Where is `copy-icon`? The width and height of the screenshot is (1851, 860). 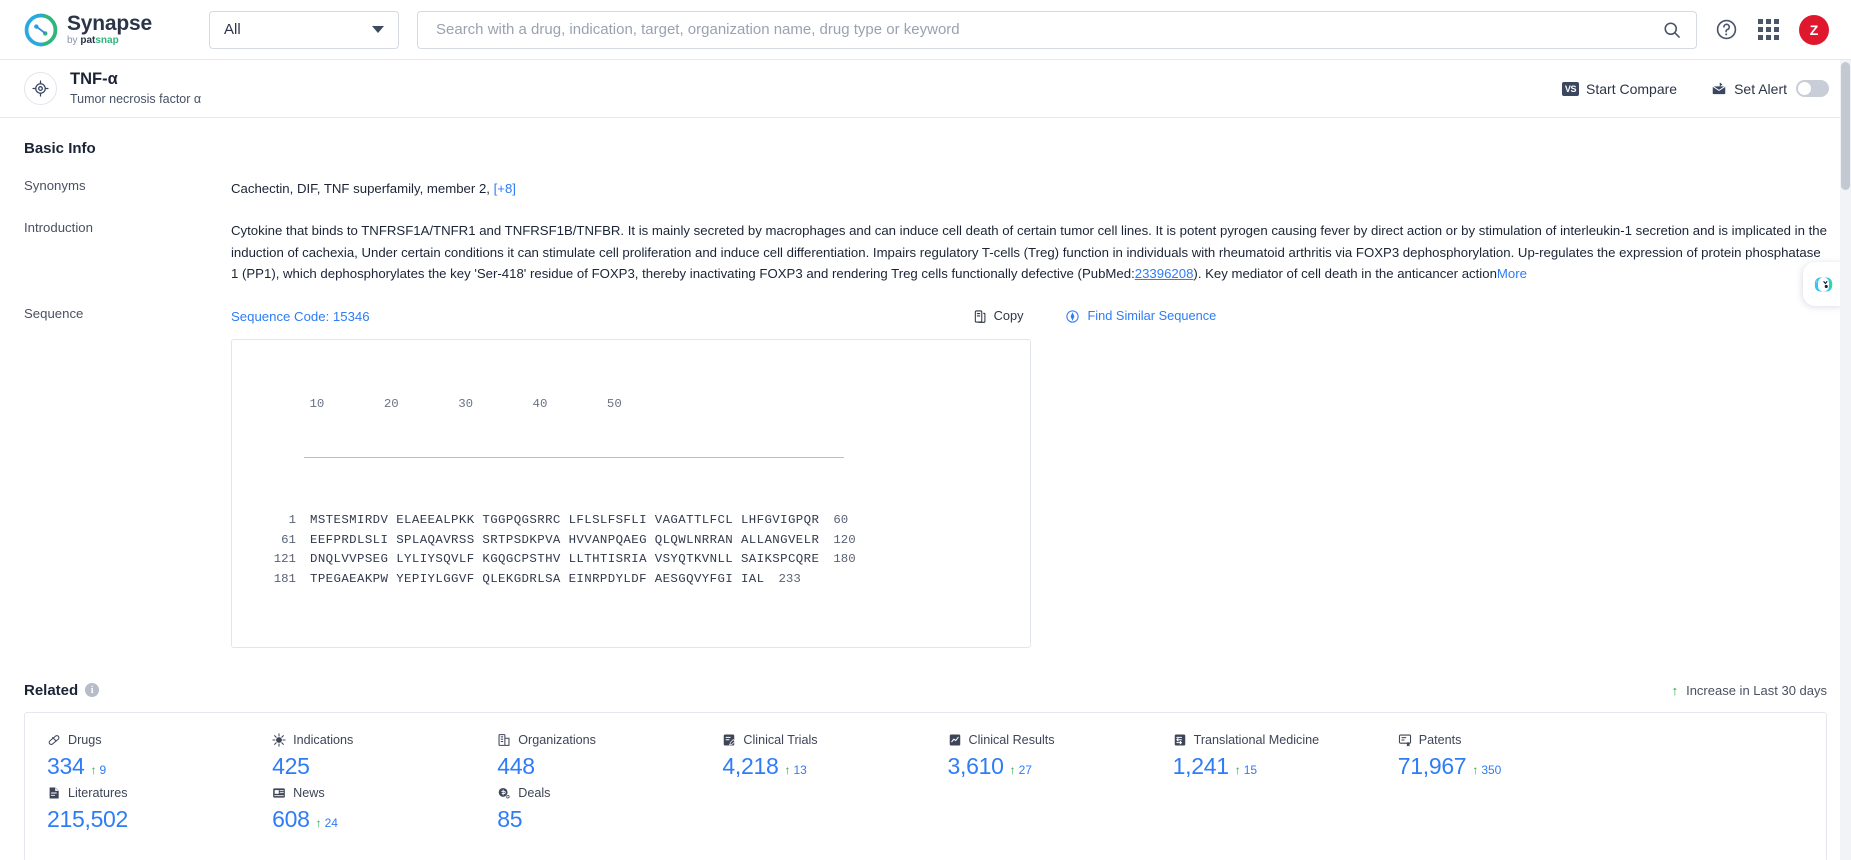
copy-icon is located at coordinates (980, 316).